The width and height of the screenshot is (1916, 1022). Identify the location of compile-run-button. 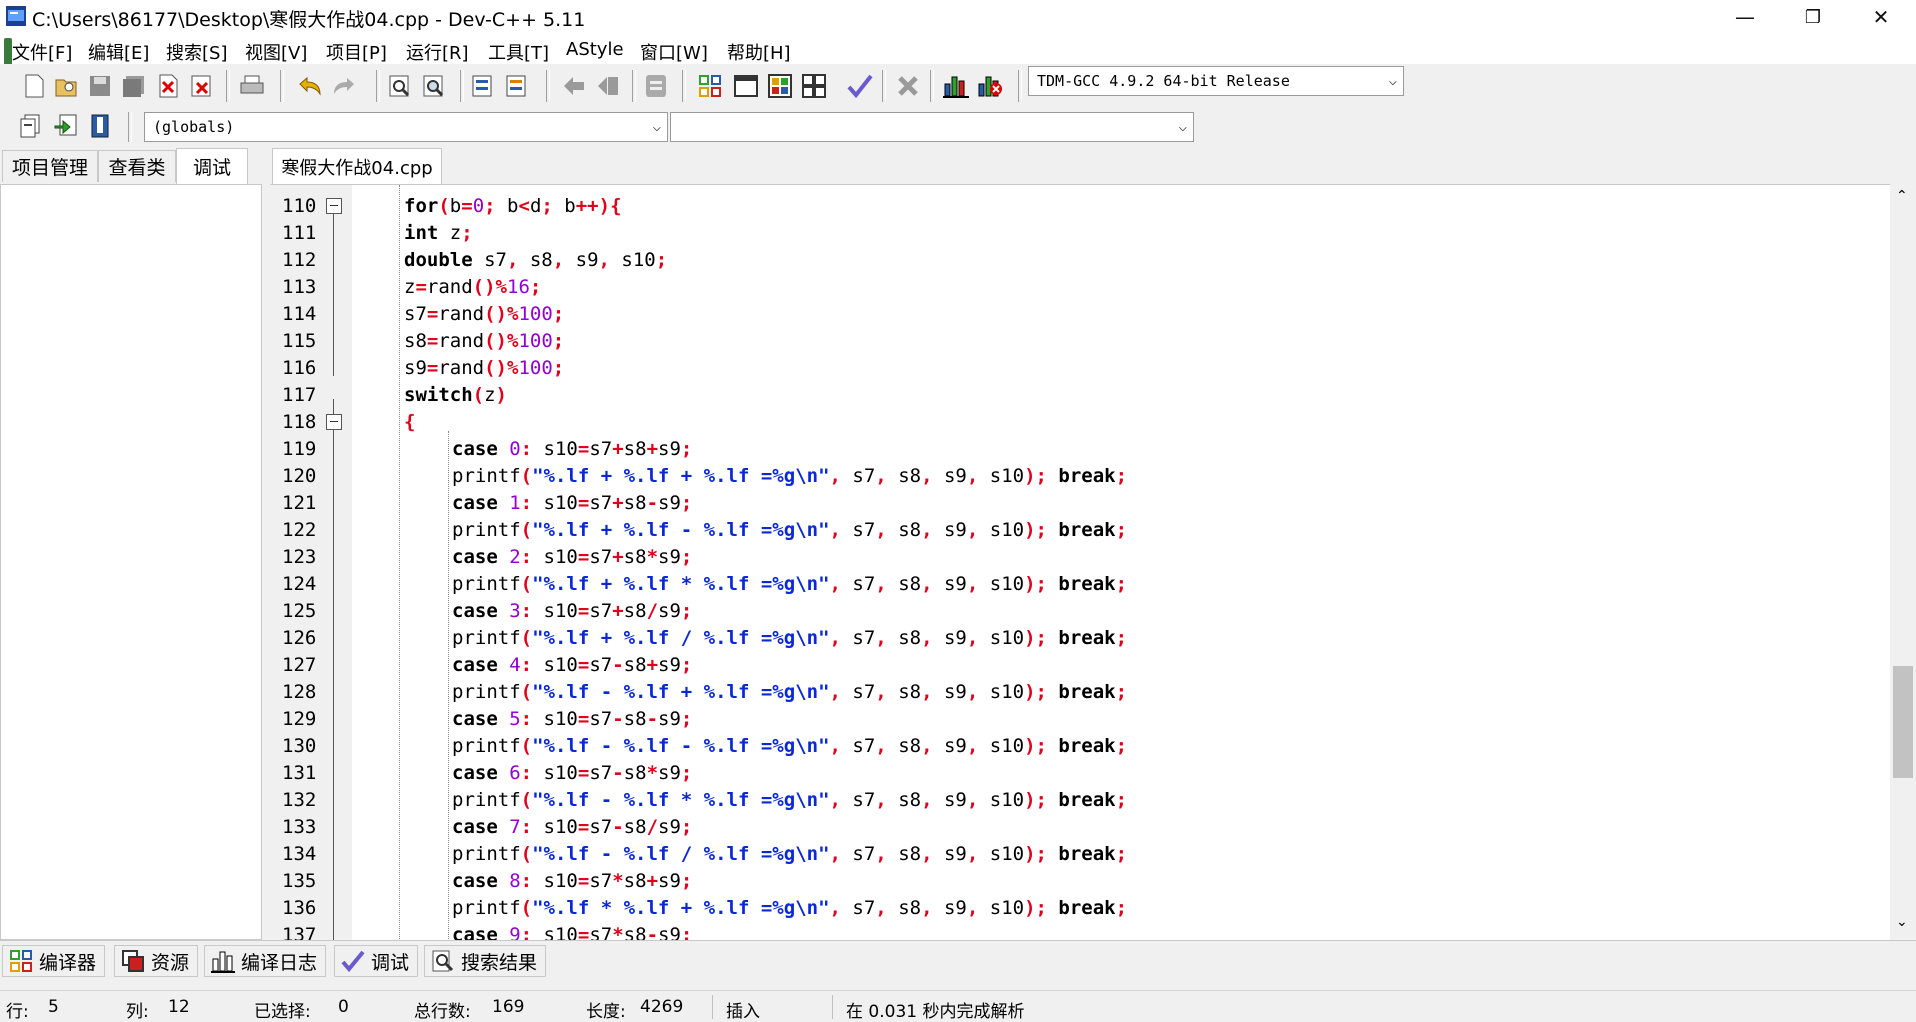
(780, 86).